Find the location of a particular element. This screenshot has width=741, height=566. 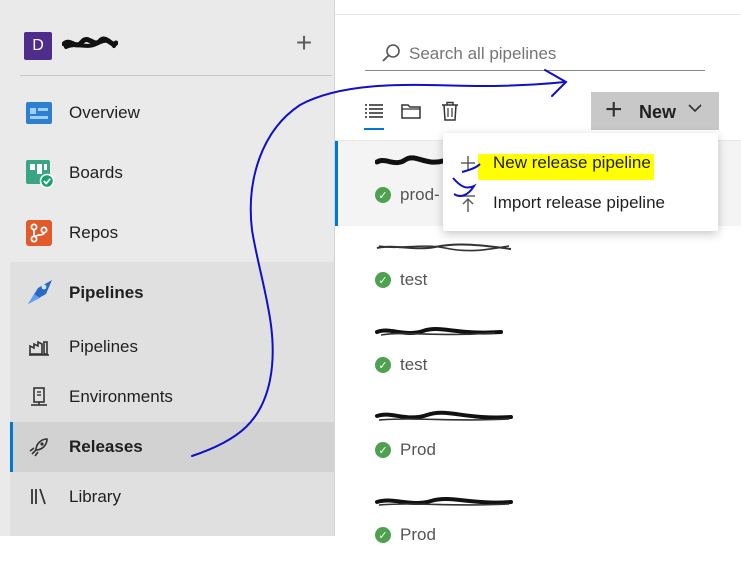

sidebar-item-label: Library is located at coordinates (95, 496).